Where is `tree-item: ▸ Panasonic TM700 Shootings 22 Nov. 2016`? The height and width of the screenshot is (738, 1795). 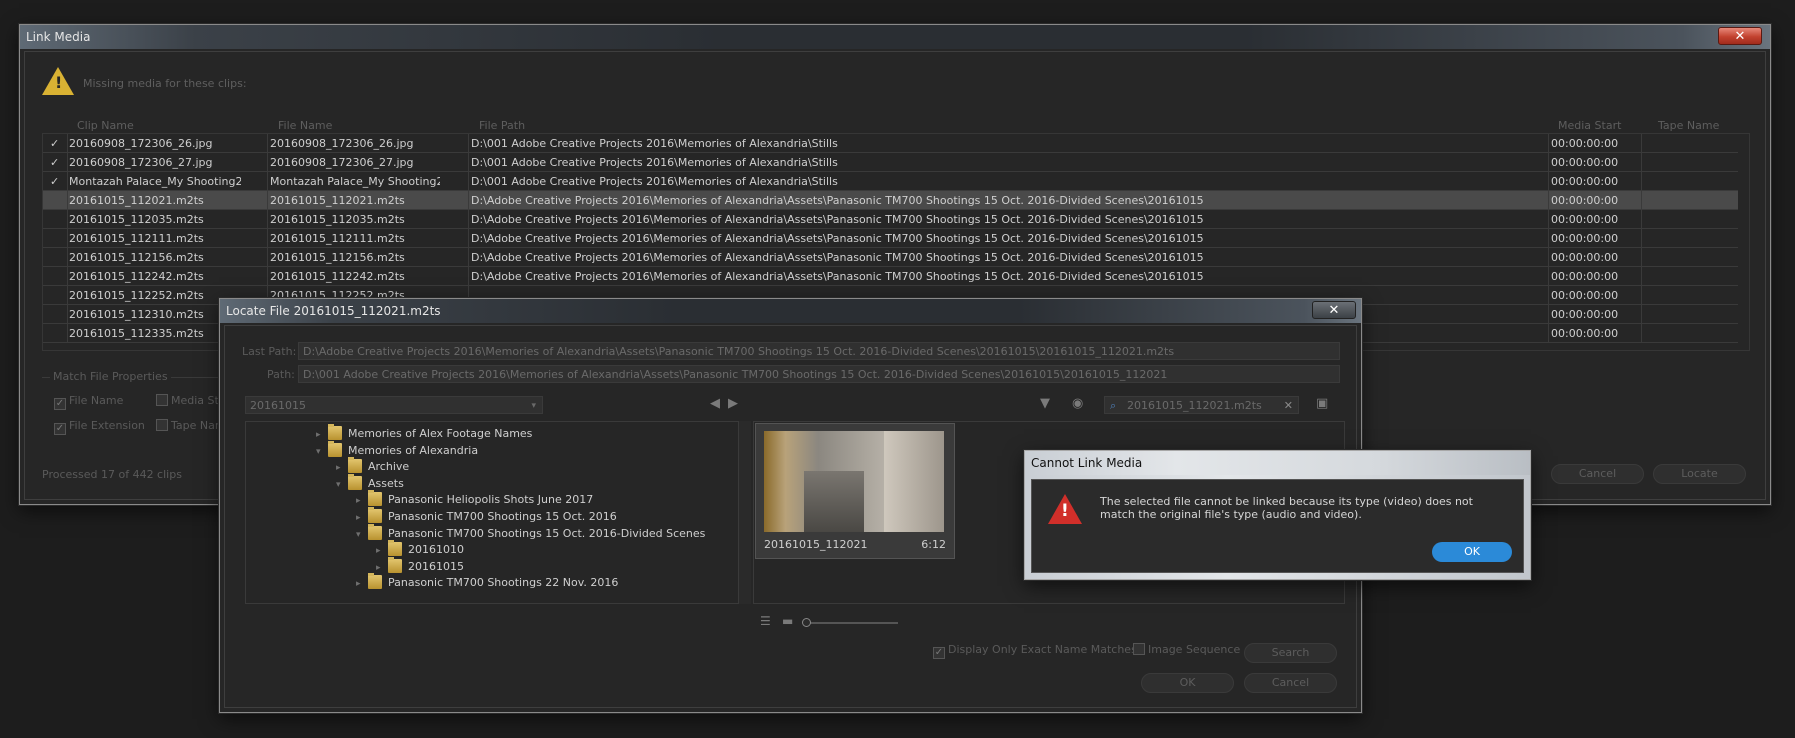
tree-item: ▸ Panasonic TM700 Shootings 22 Nov. 2016 is located at coordinates (487, 582).